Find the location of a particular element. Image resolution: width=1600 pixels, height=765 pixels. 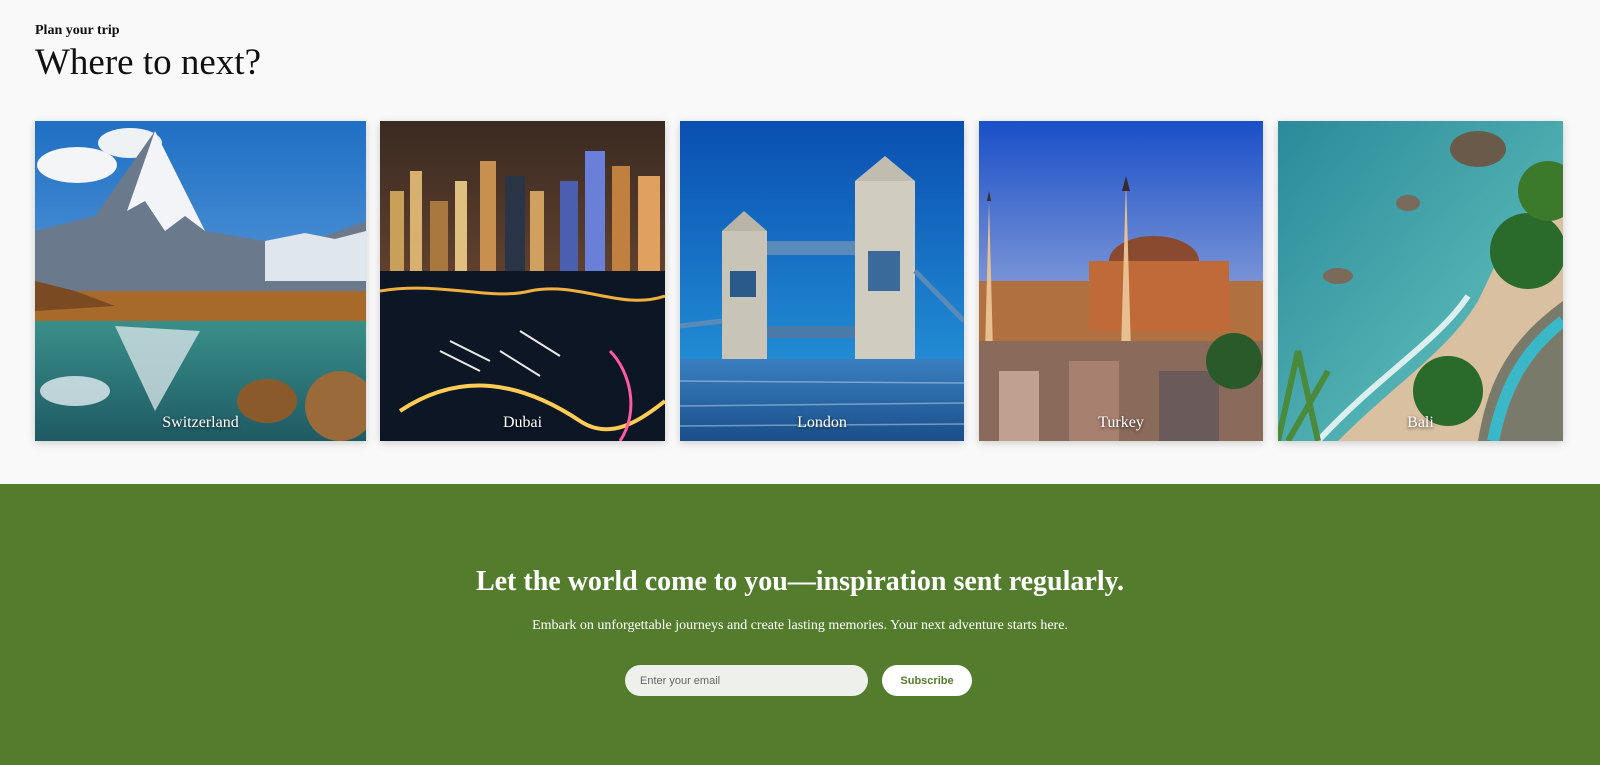

london-image is located at coordinates (822, 281).